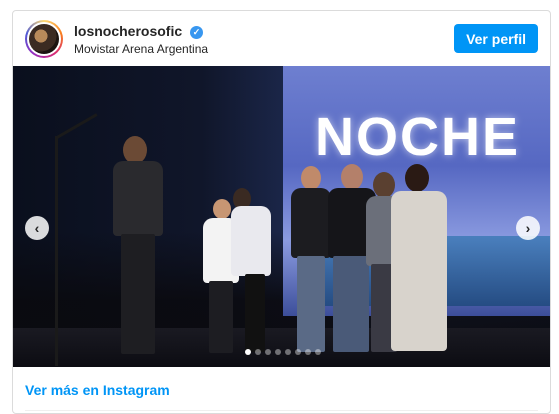  I want to click on stage-floor, so click(281, 347).